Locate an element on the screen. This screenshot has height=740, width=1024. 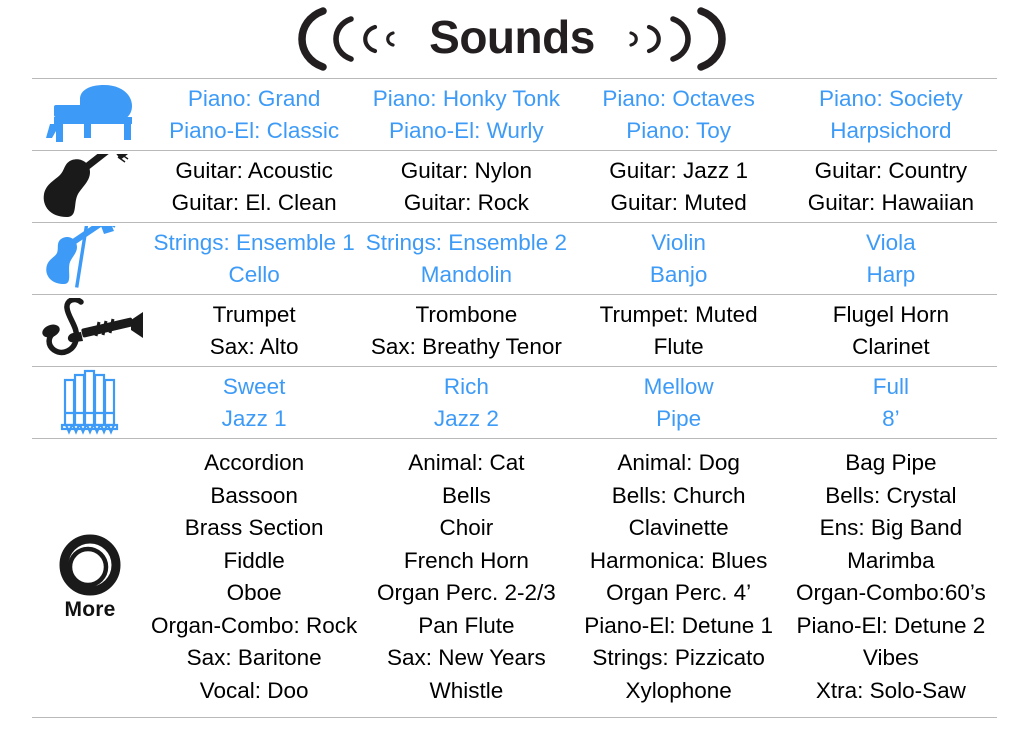
sound-entry: Mandolin is located at coordinates (466, 275).